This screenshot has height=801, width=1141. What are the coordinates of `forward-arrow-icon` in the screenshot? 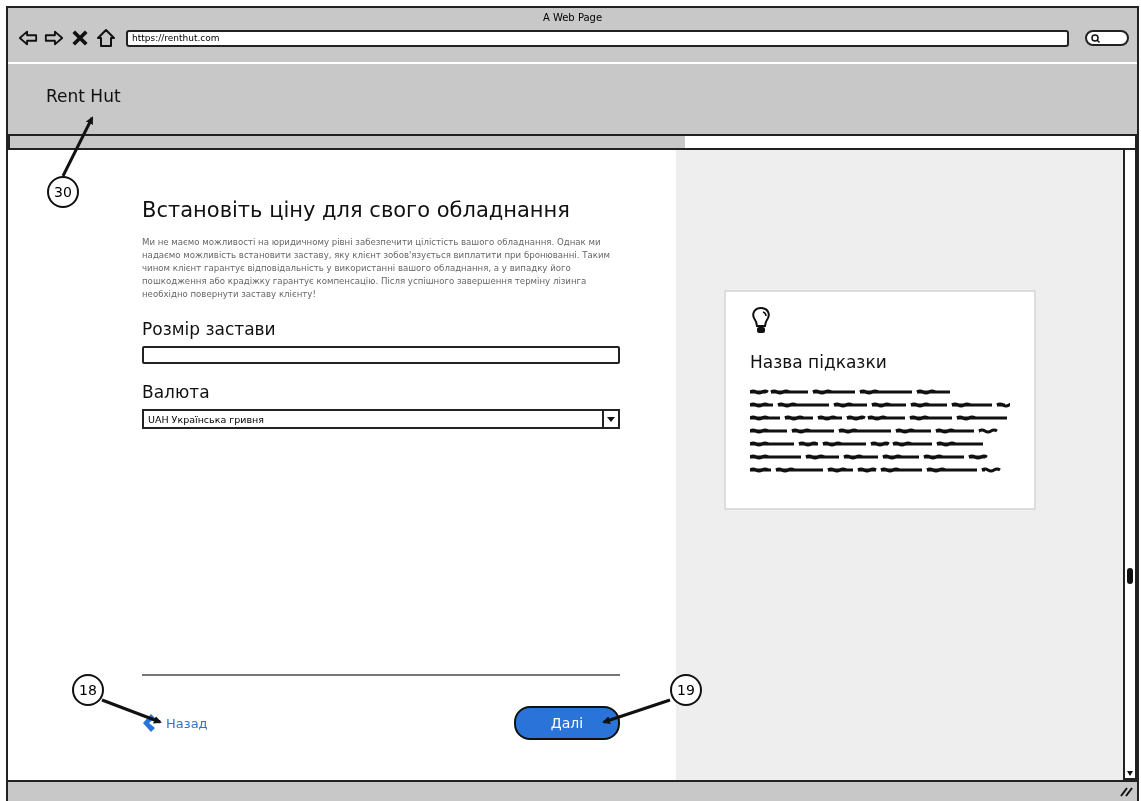 It's located at (54, 38).